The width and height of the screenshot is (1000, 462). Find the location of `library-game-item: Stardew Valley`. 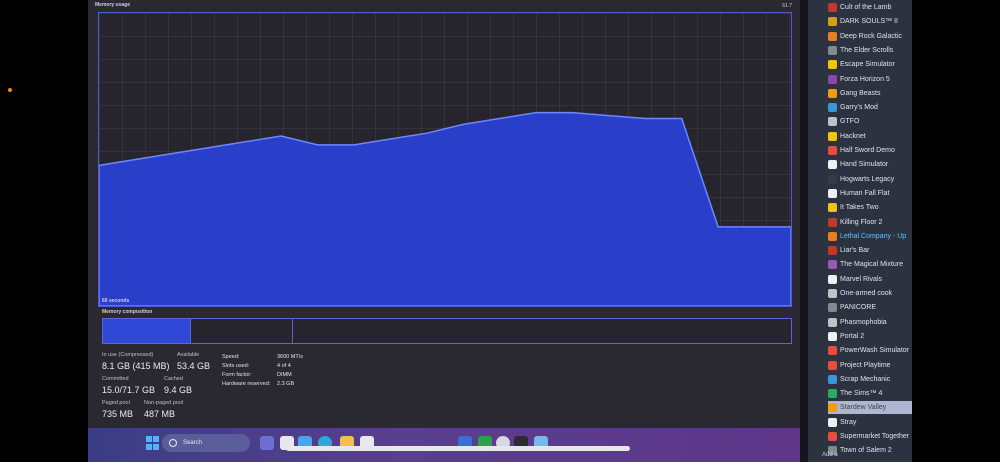

library-game-item: Stardew Valley is located at coordinates (870, 408).